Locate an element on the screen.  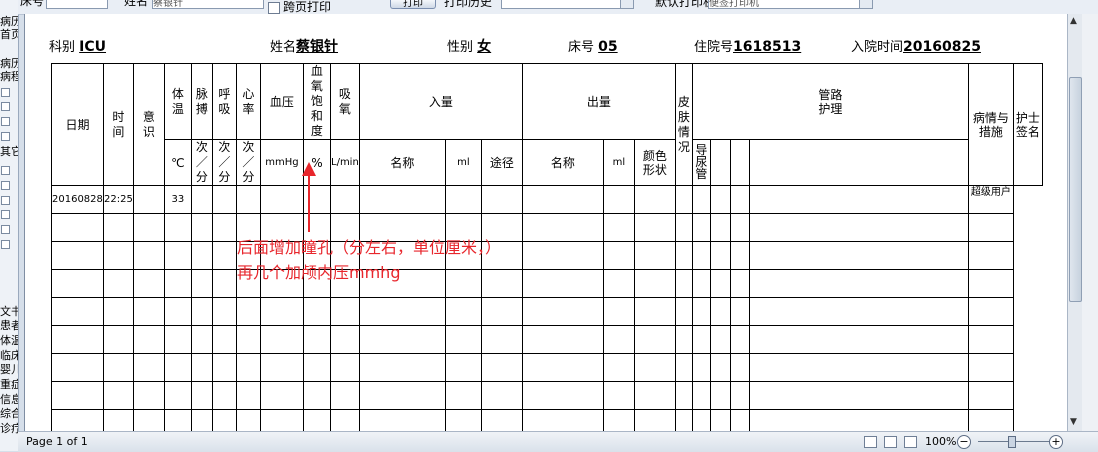
unit-oxygen: L/min is located at coordinates (344, 162).